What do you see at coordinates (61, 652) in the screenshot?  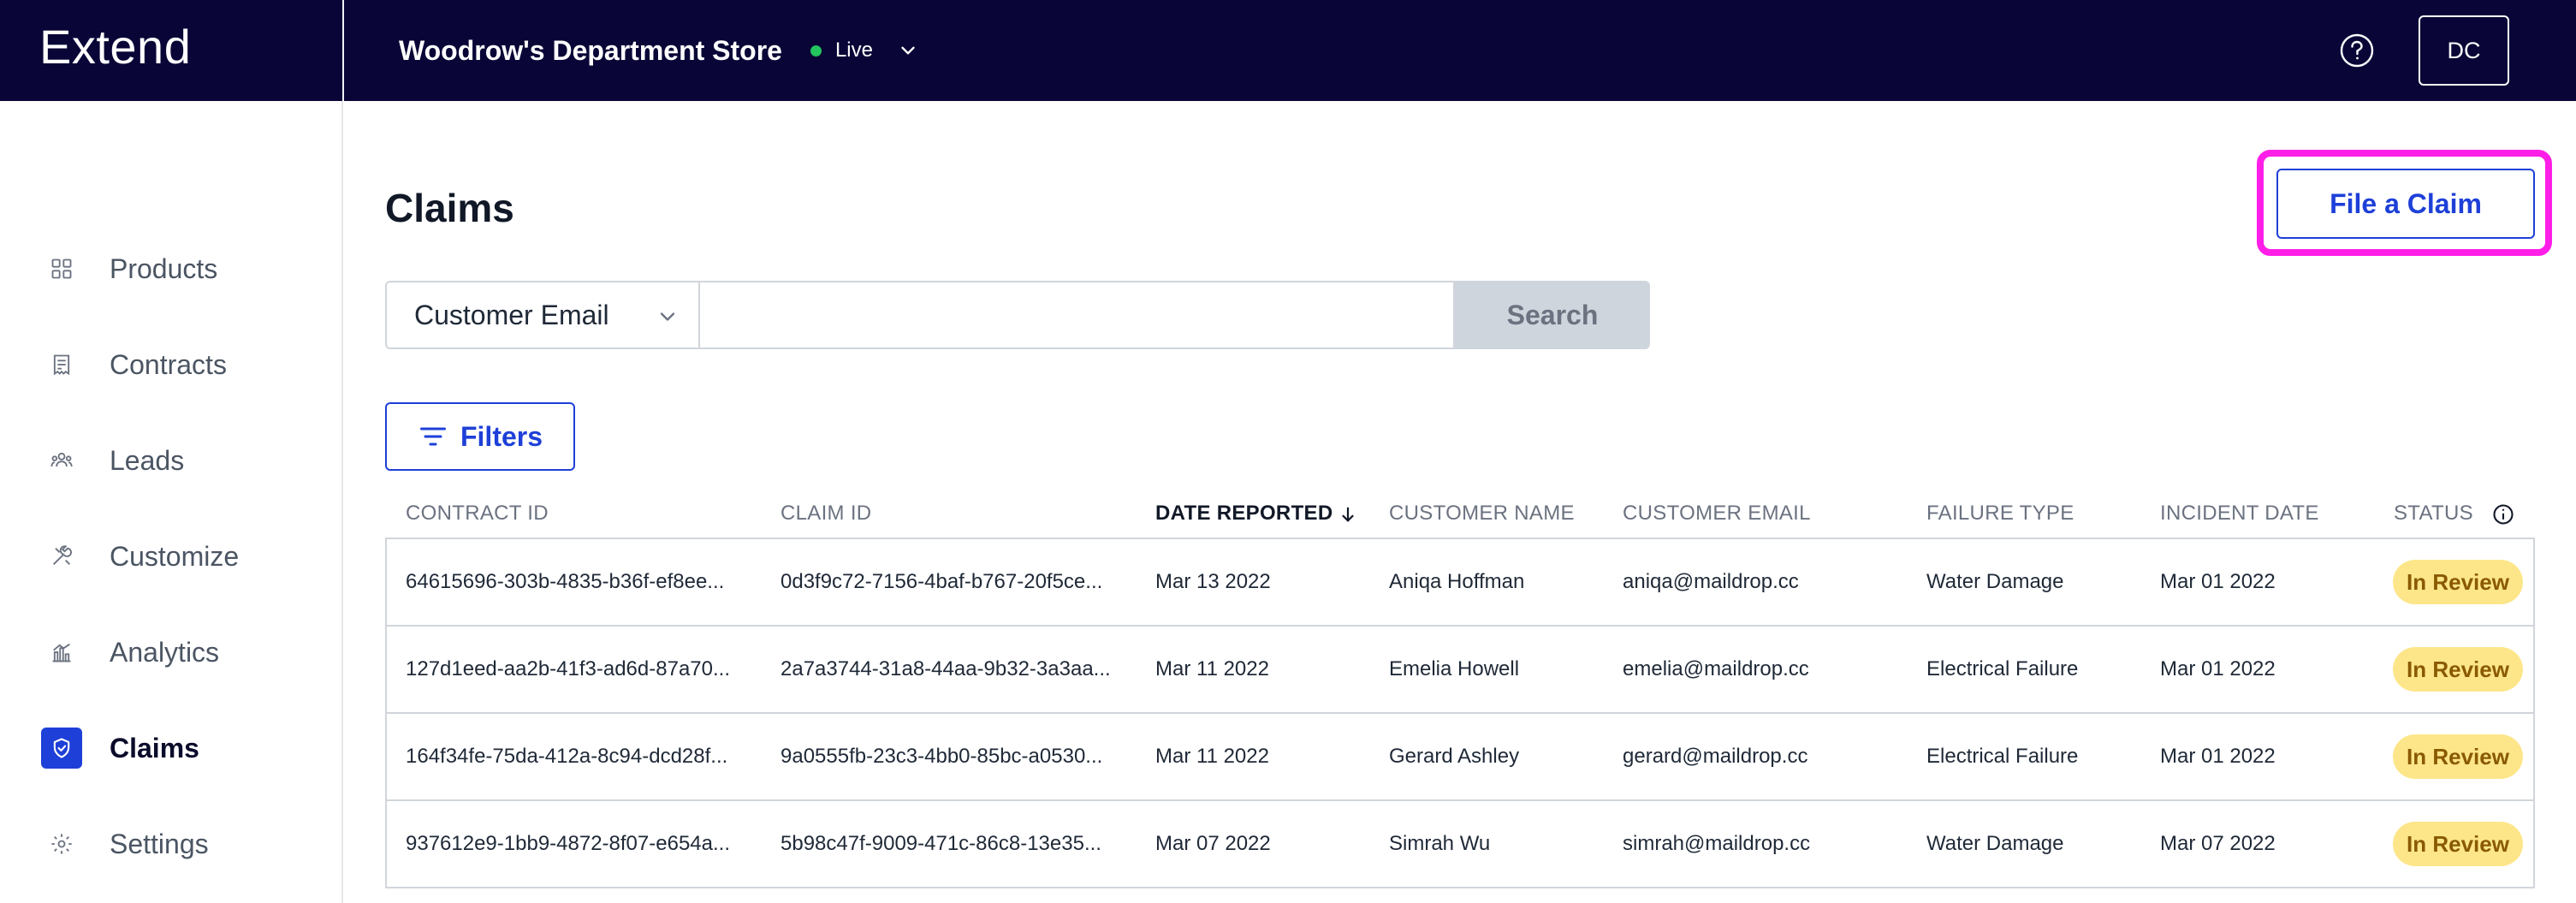 I see `bar-chart-icon` at bounding box center [61, 652].